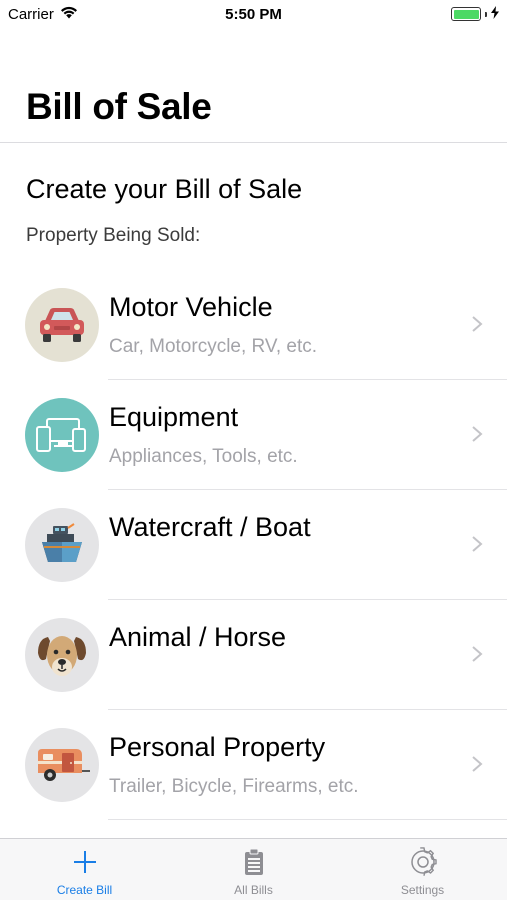 The height and width of the screenshot is (900, 507). Describe the element at coordinates (164, 189) in the screenshot. I see `section-heading: Create your Bill of Sale` at that location.